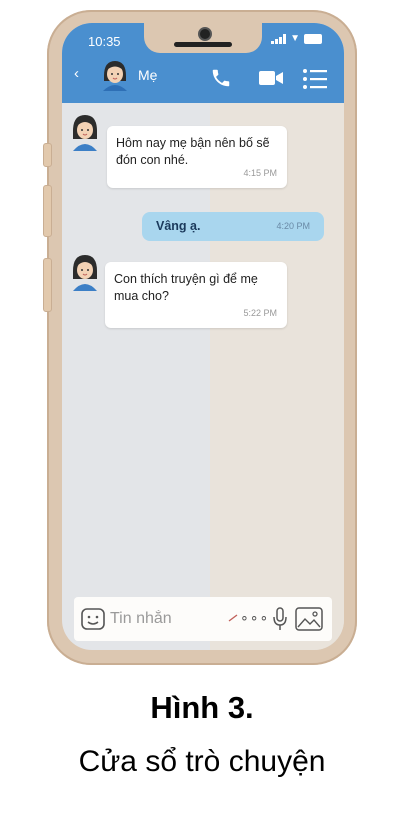  What do you see at coordinates (193, 151) in the screenshot?
I see `message-text: Hôm nay mẹ bận nên bố sẽ đón con nhé.` at bounding box center [193, 151].